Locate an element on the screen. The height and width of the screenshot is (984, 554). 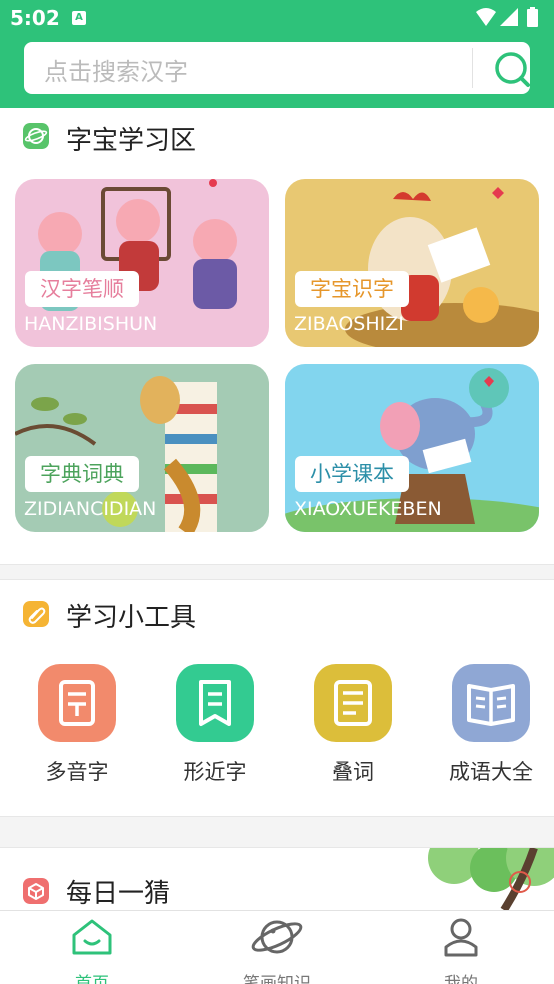
open-book-icon is located at coordinates (491, 703).